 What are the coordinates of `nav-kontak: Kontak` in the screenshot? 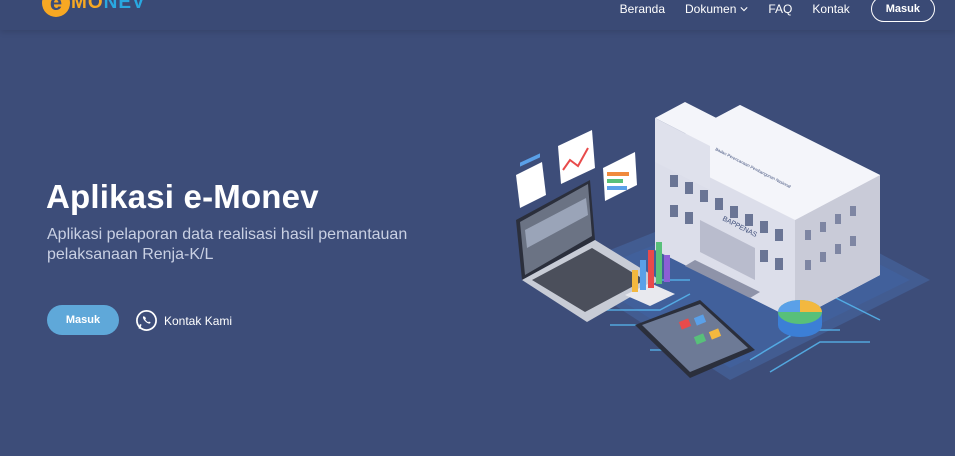 It's located at (830, 9).